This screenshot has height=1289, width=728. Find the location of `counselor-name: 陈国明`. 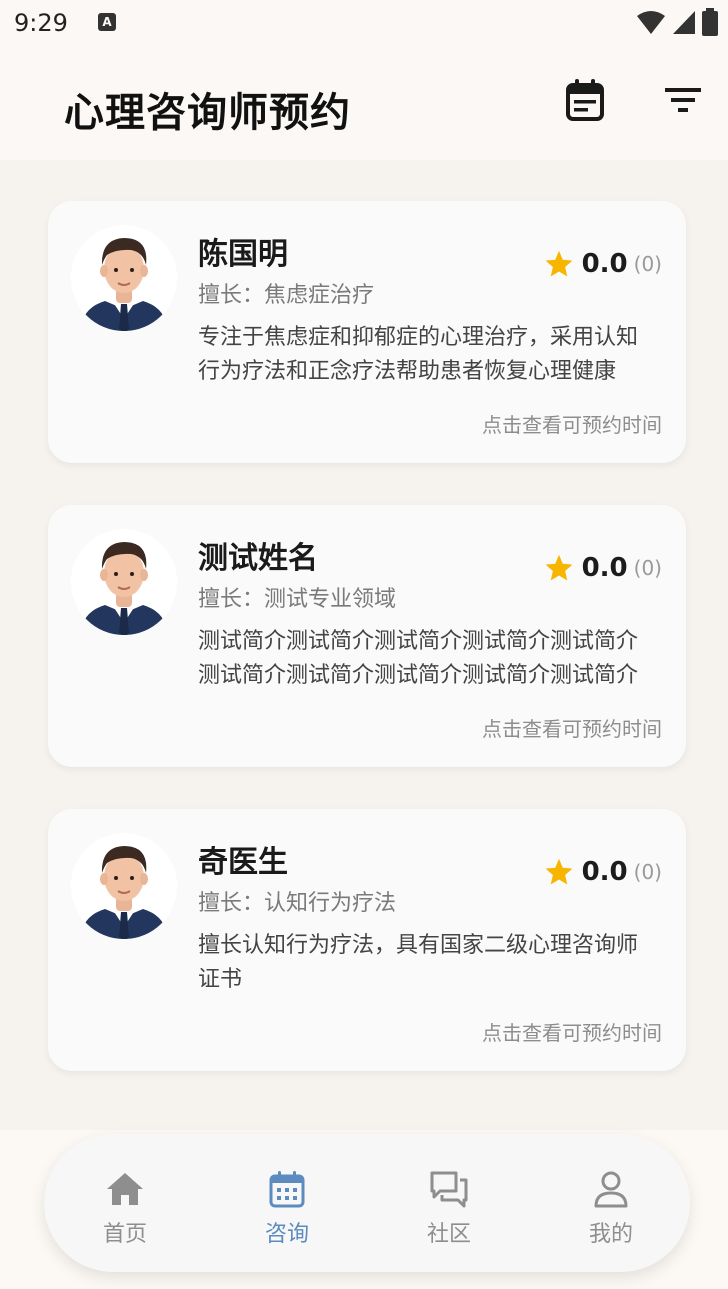

counselor-name: 陈国明 is located at coordinates (243, 254).